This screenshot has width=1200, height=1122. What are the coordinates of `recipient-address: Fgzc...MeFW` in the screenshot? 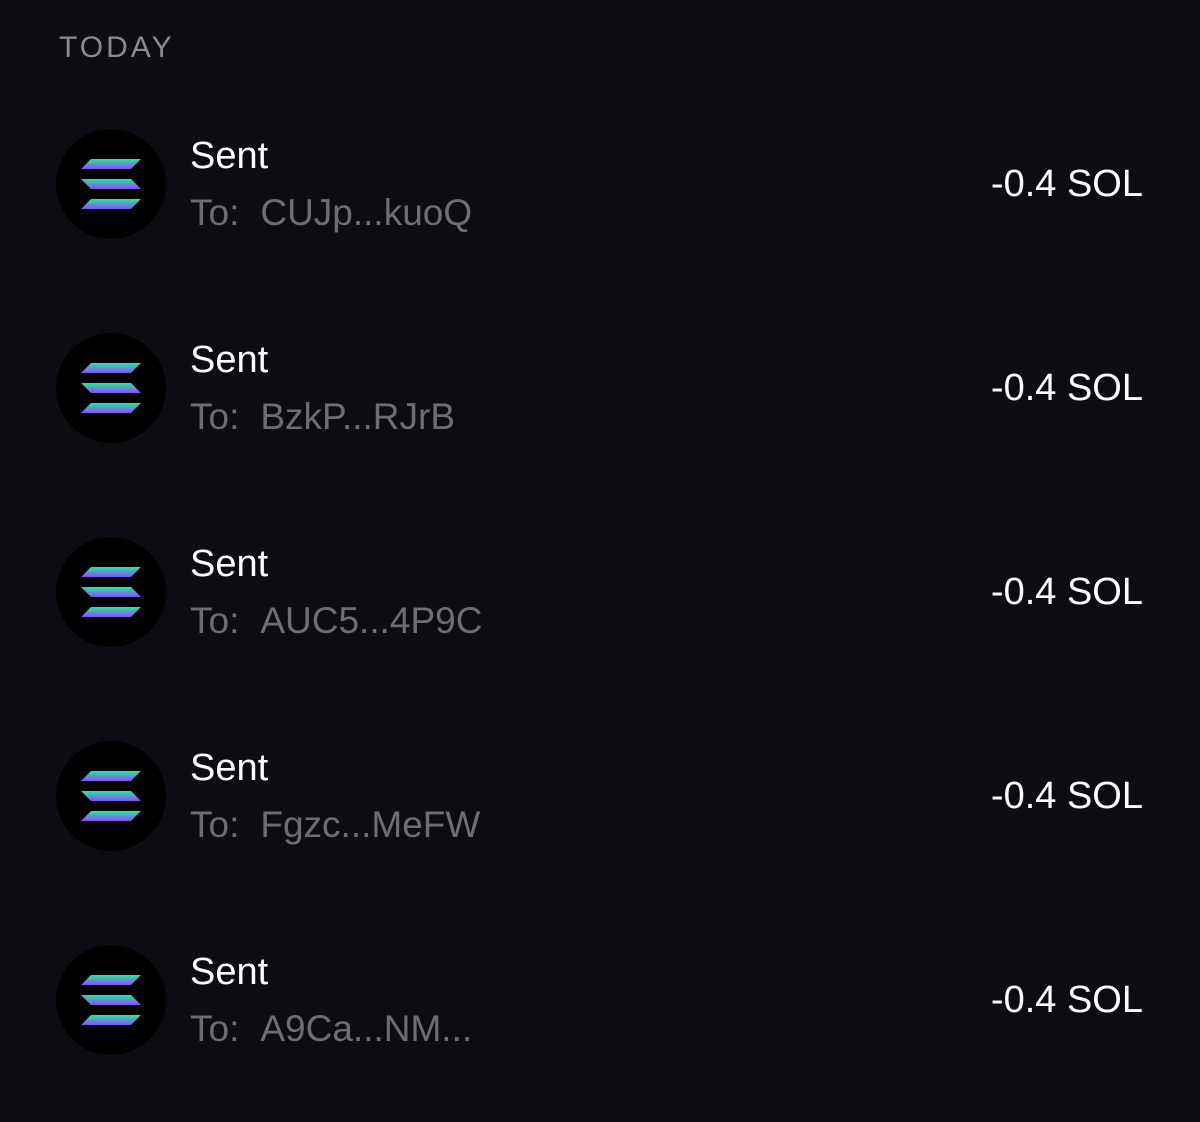 It's located at (370, 824).